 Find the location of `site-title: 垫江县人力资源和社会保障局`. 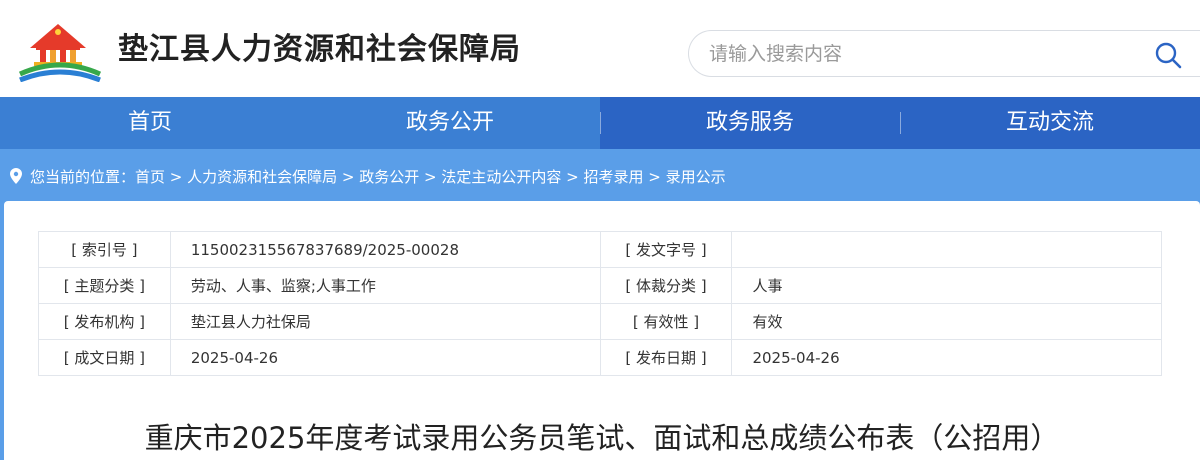

site-title: 垫江县人力资源和社会保障局 is located at coordinates (319, 46).